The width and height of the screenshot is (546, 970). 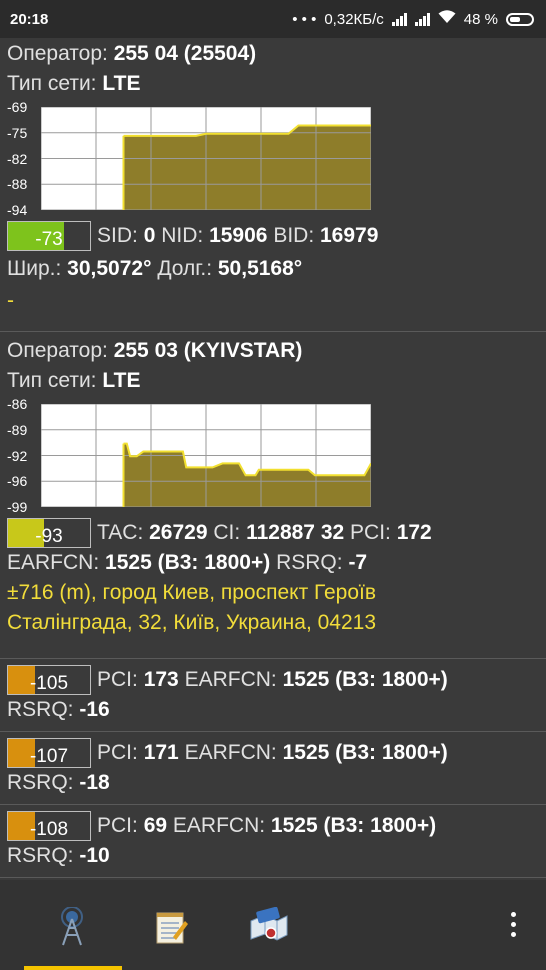 I want to click on map-icon, so click(x=269, y=924).